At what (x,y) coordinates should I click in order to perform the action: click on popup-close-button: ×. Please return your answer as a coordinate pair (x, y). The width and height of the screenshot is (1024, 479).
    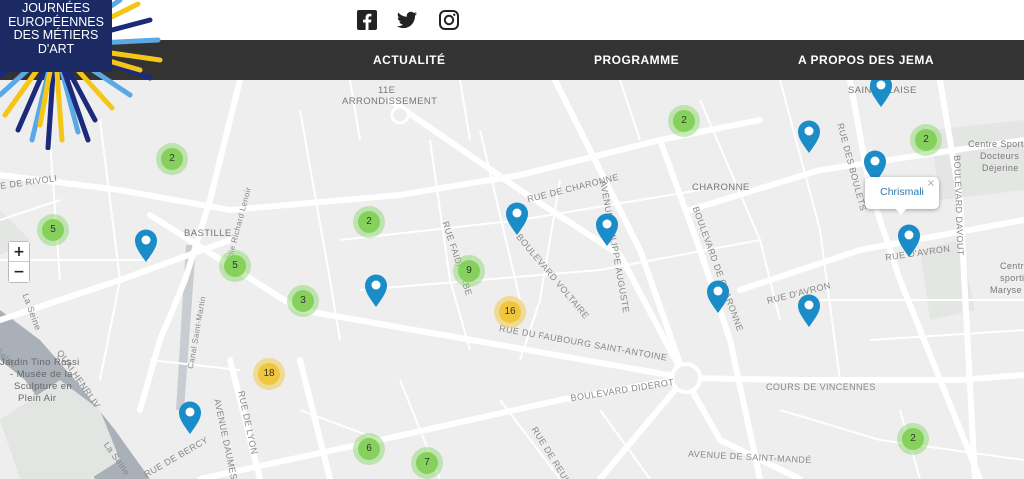
    Looking at the image, I should click on (931, 183).